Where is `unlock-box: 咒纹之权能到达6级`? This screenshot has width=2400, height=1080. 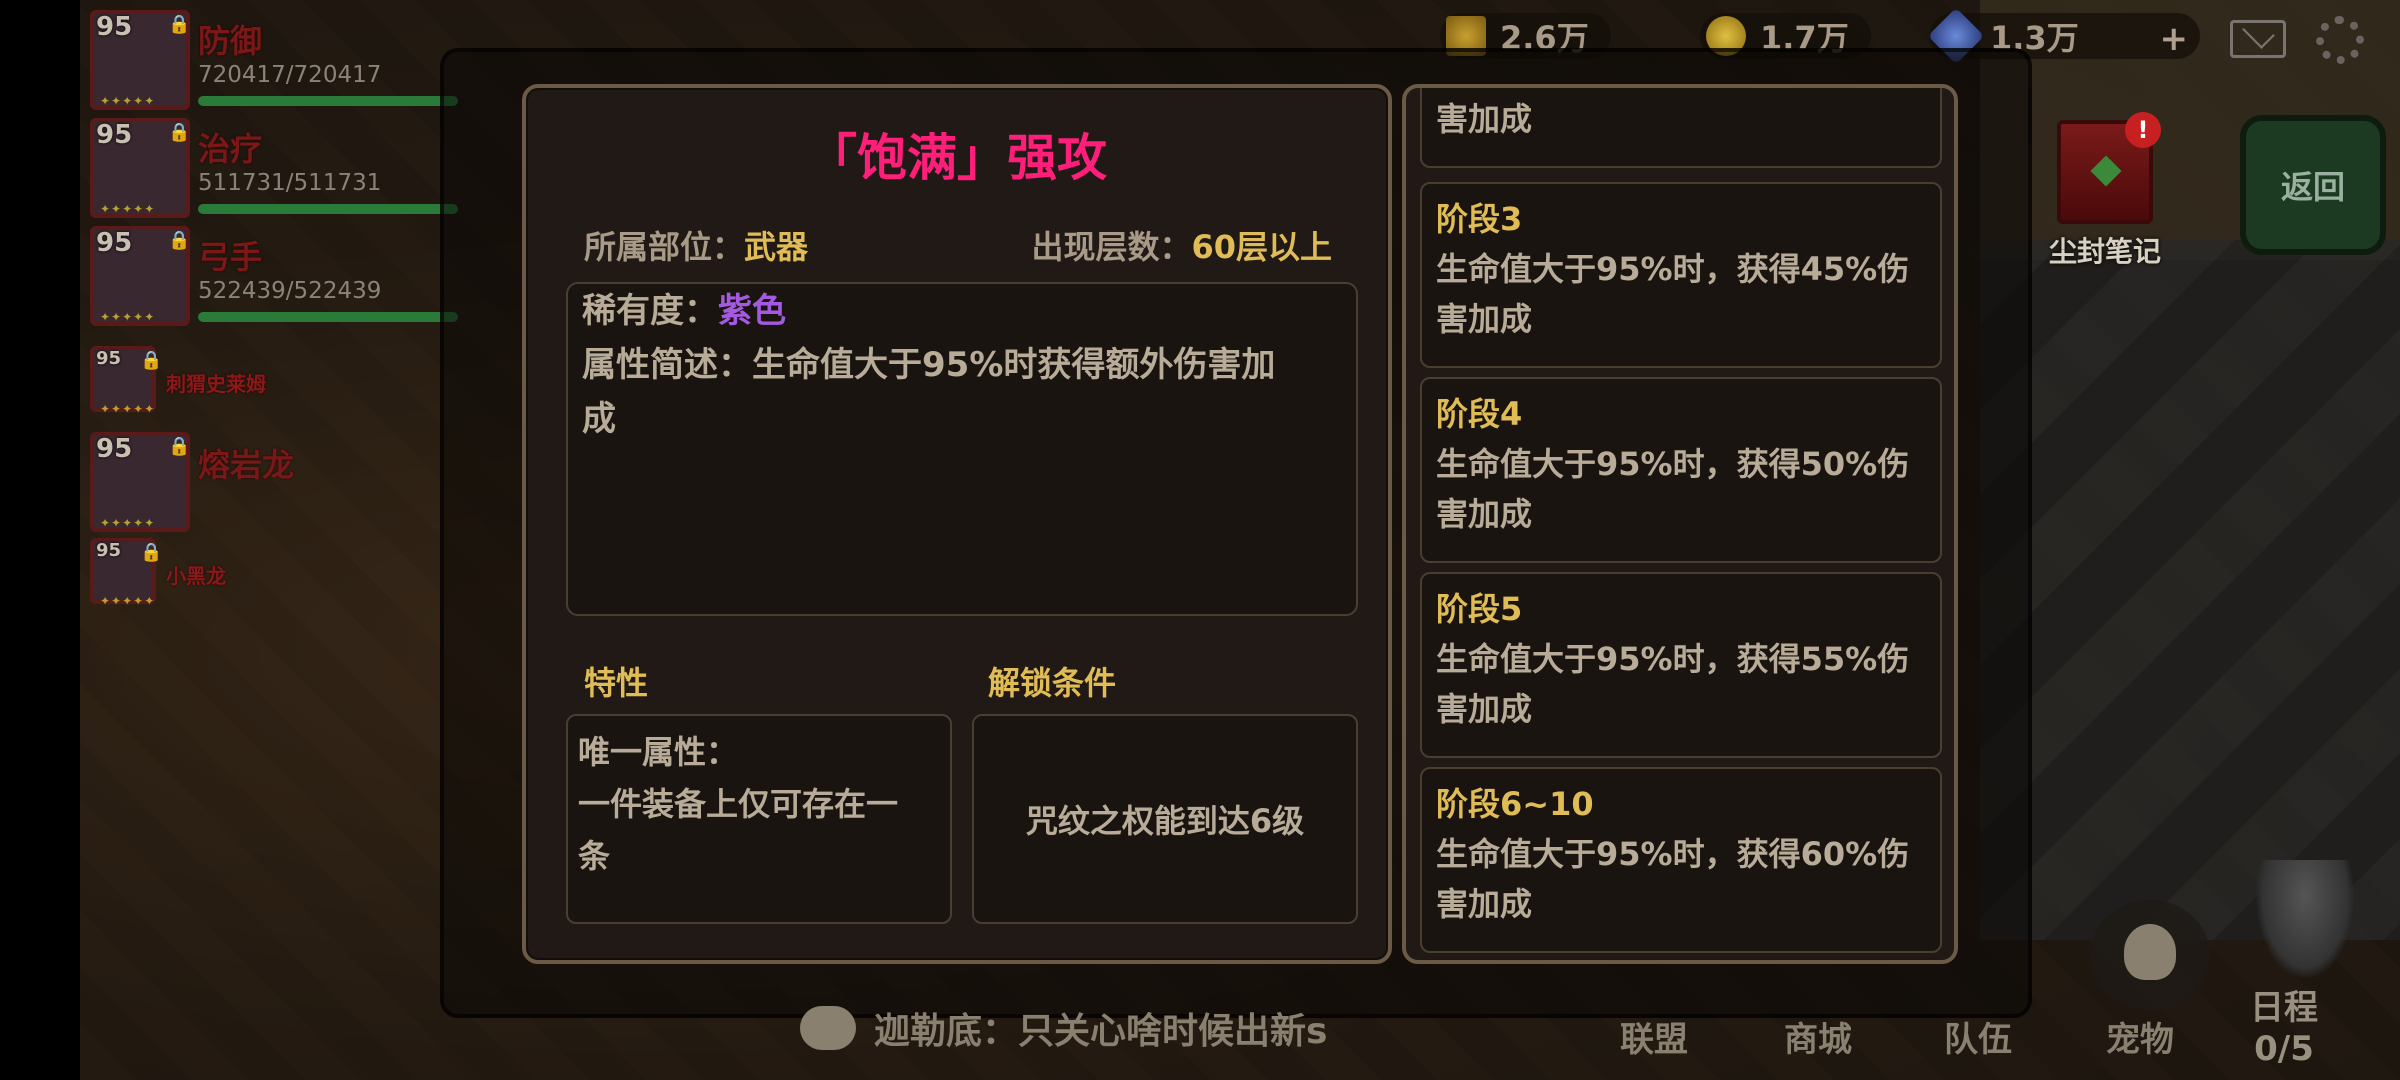 unlock-box: 咒纹之权能到达6级 is located at coordinates (1165, 819).